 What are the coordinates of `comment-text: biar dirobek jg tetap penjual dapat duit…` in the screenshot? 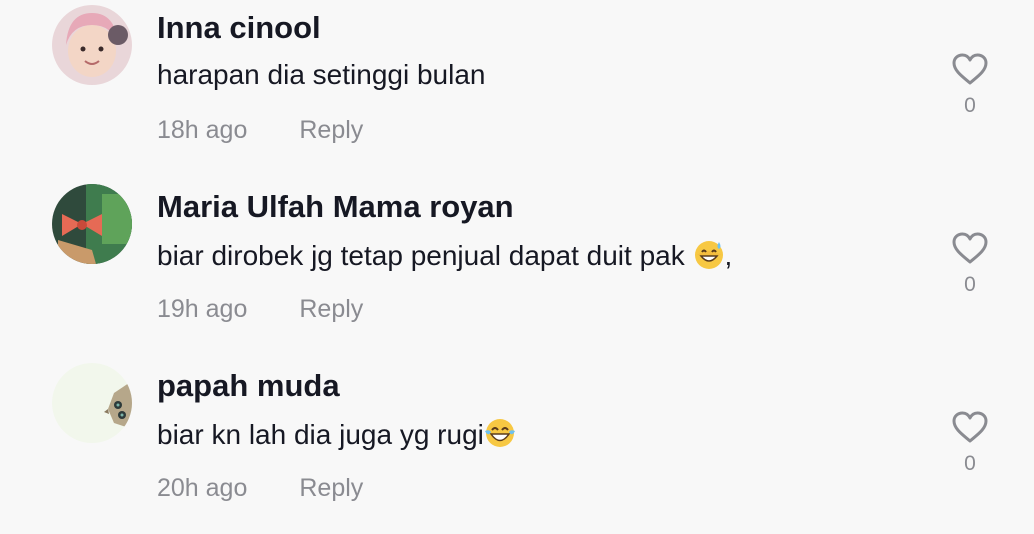 It's located at (444, 255).